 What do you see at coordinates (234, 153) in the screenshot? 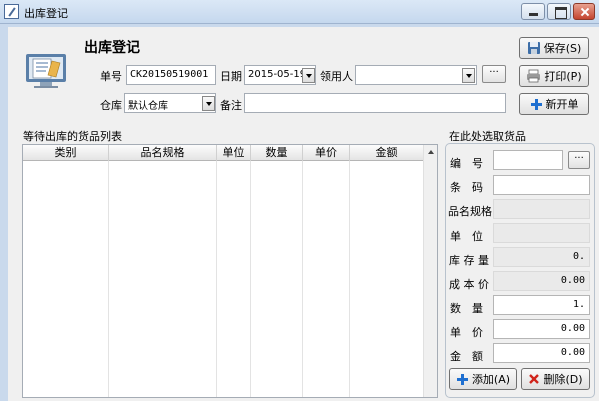
I see `column-header-unit: 单位` at bounding box center [234, 153].